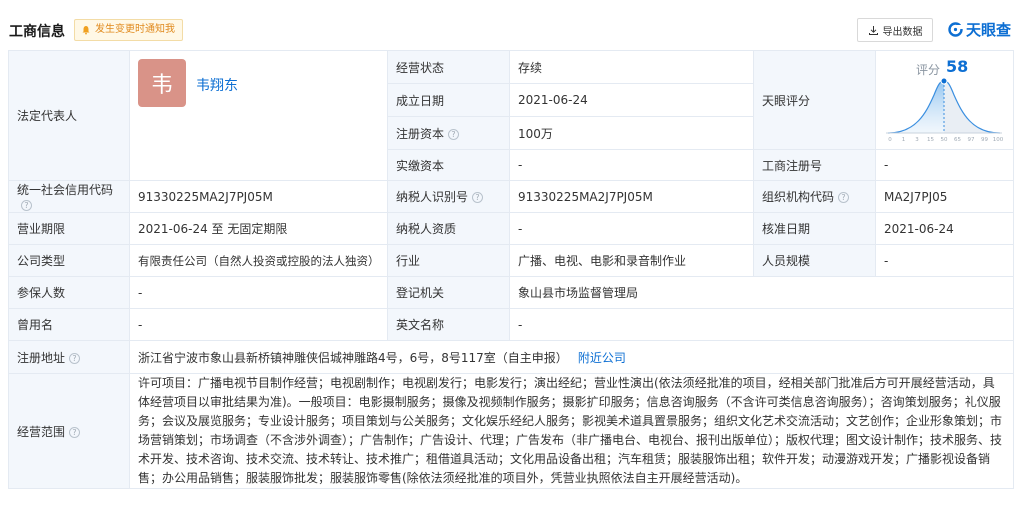 The height and width of the screenshot is (511, 1024). I want to click on score-tick-label: 65, so click(957, 140).